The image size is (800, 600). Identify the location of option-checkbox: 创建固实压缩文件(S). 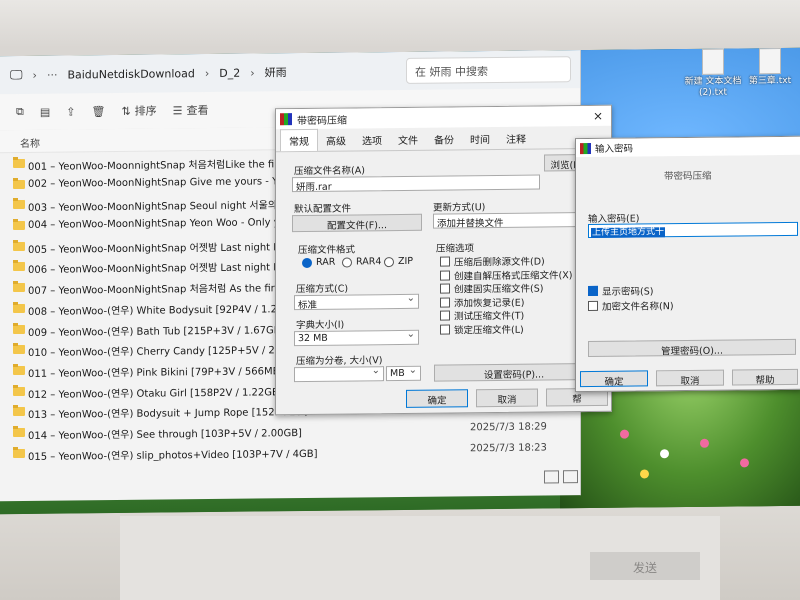
(491, 287).